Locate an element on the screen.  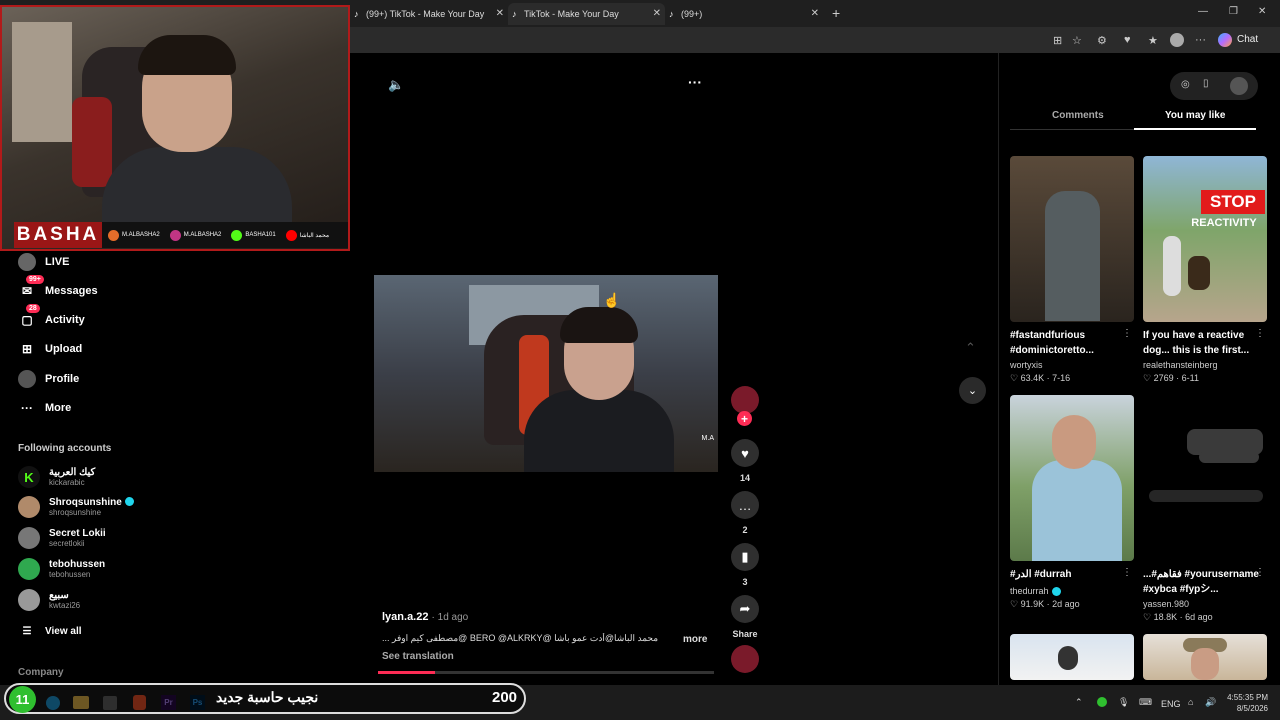
live-icon is located at coordinates (27, 262).